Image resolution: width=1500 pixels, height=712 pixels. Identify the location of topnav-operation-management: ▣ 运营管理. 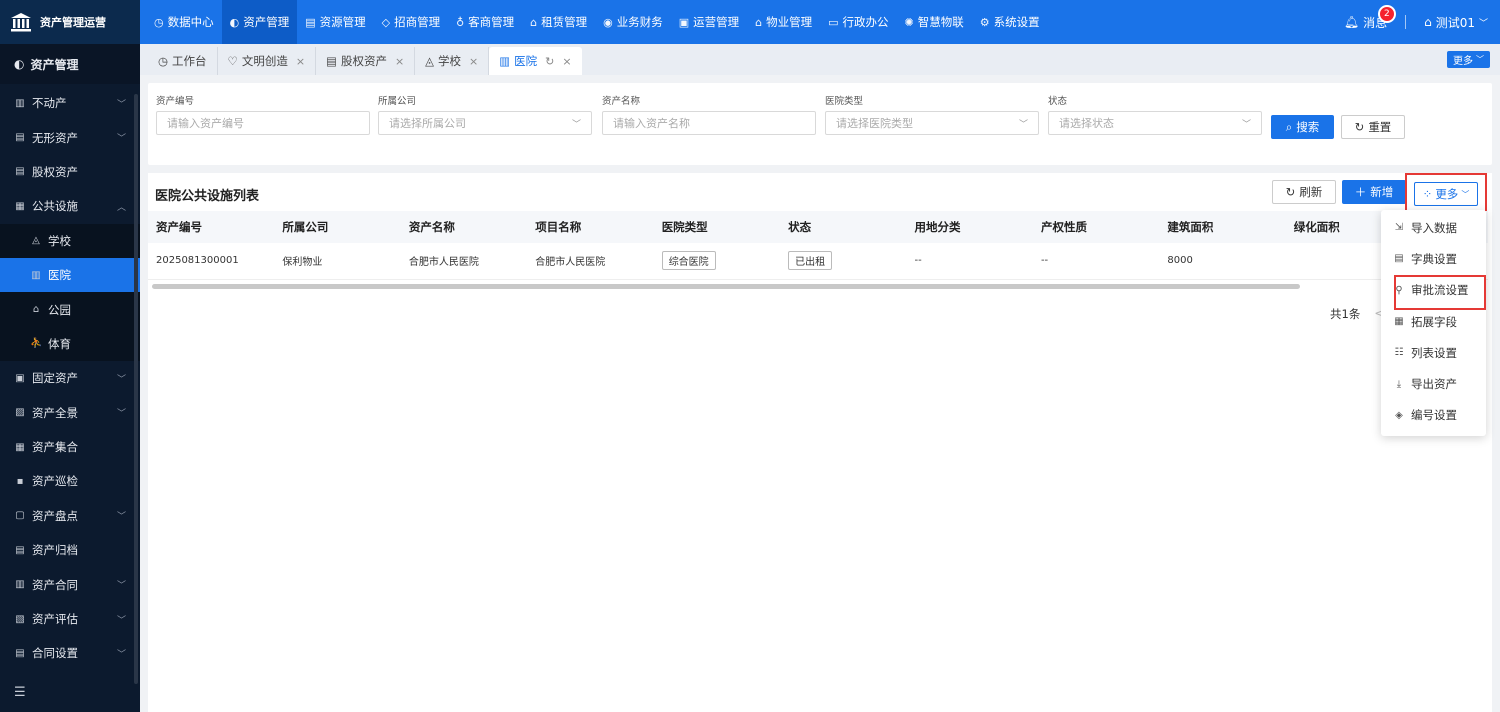
(709, 22).